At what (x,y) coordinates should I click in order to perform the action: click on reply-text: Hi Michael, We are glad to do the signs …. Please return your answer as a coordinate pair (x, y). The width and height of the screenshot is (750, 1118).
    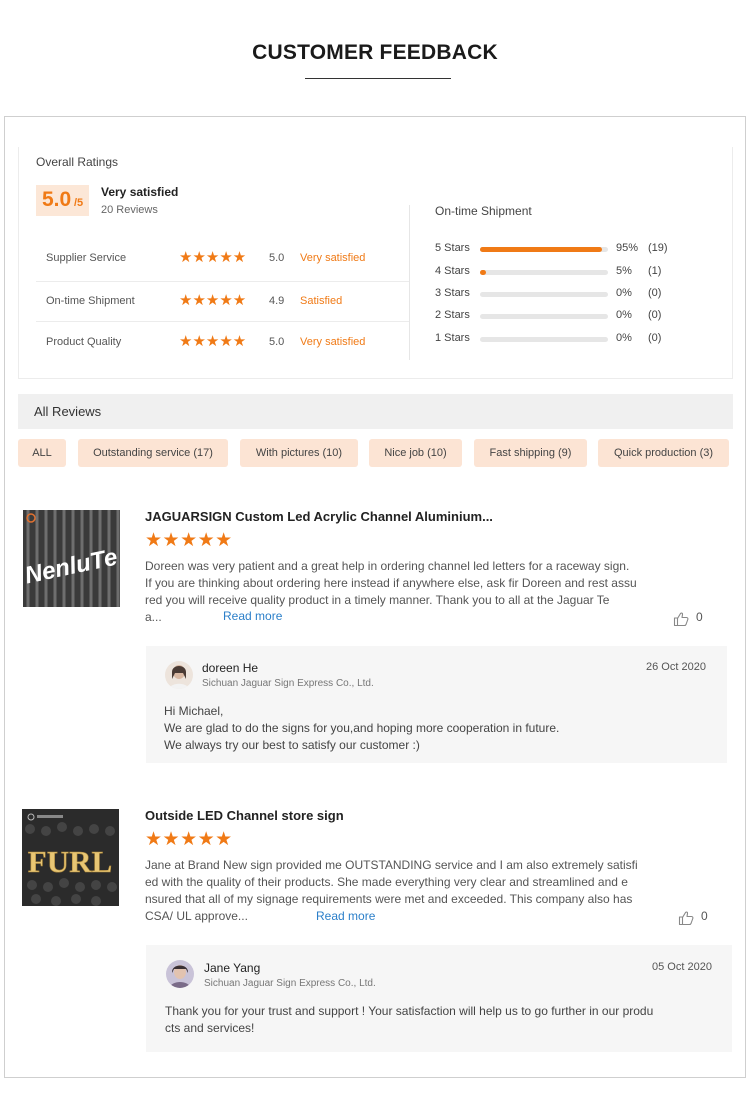
    Looking at the image, I should click on (361, 728).